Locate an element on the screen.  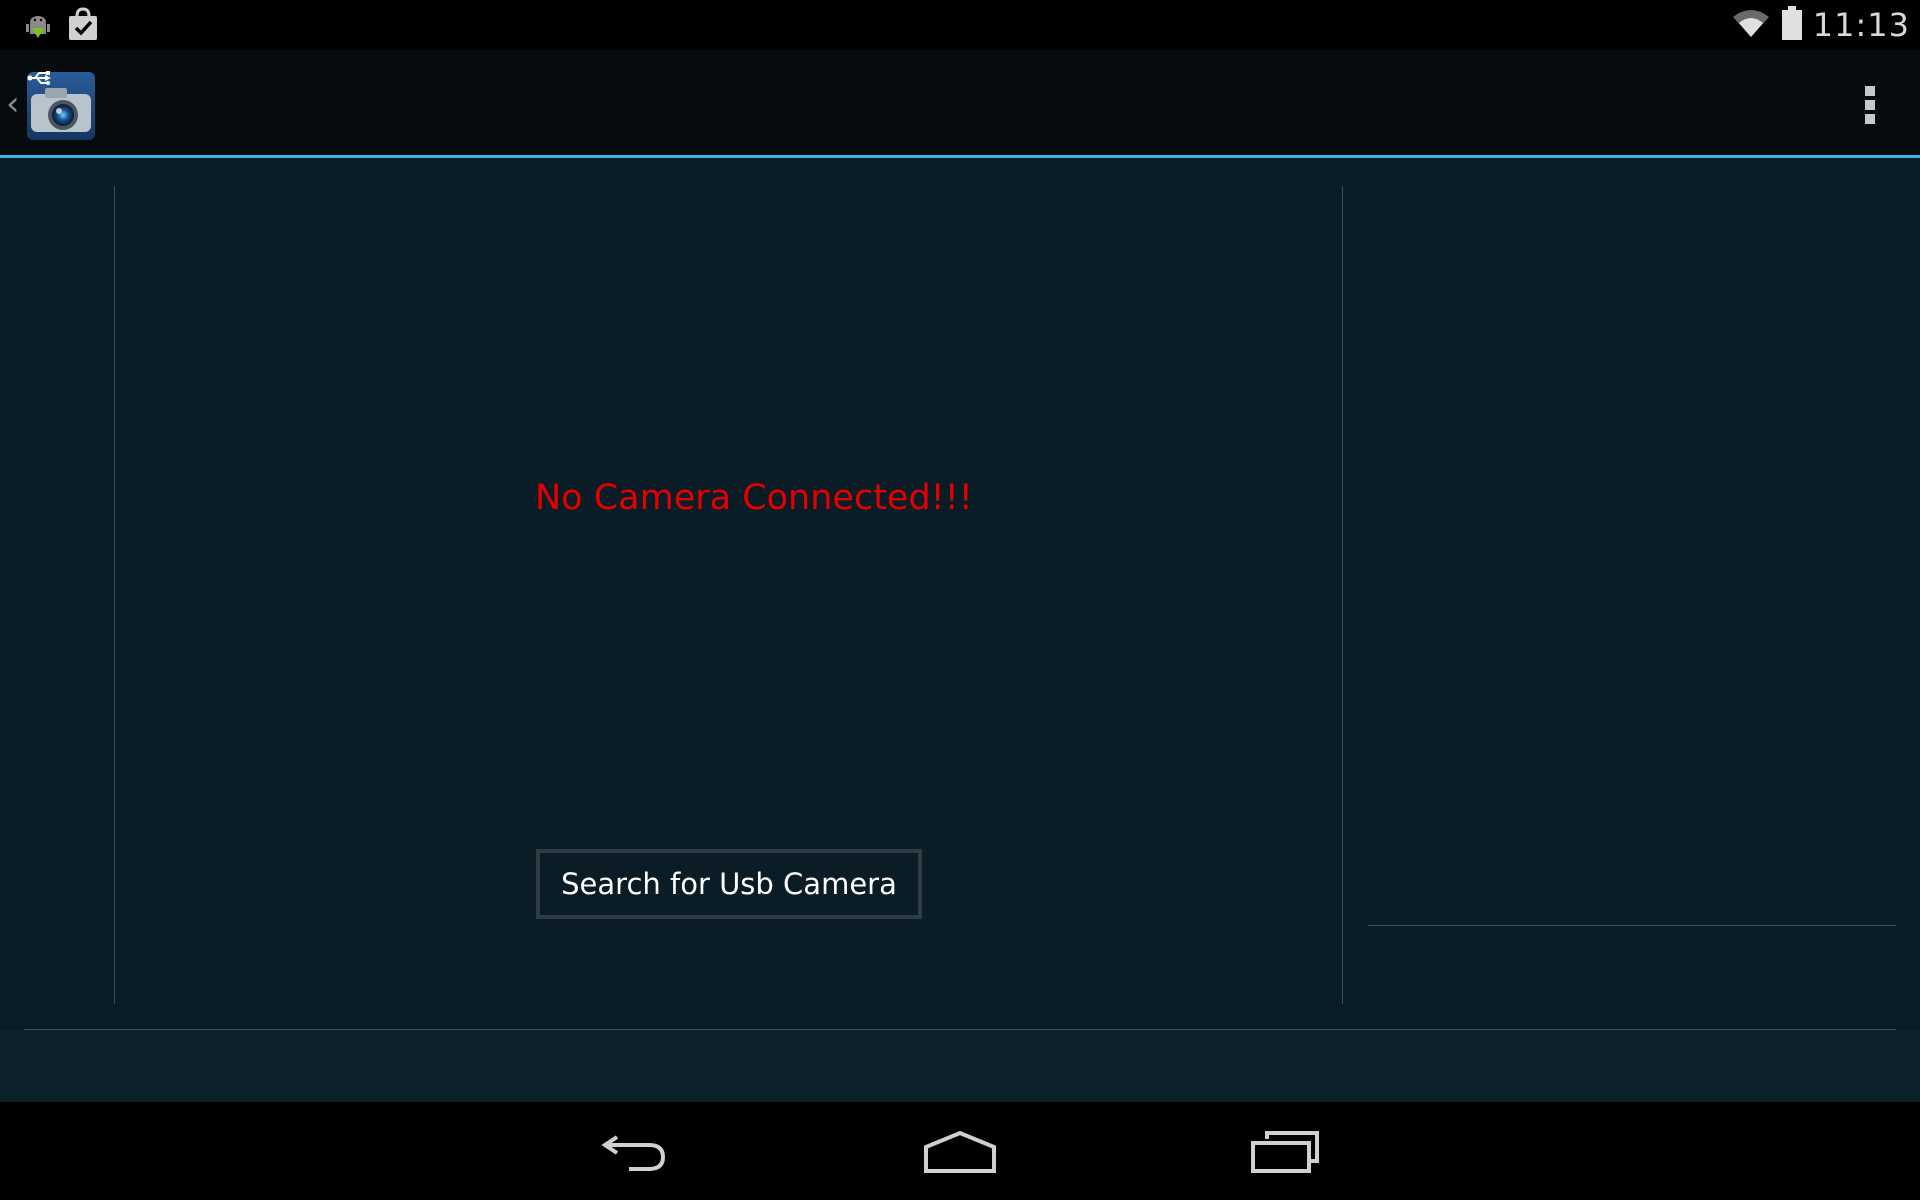
back-icon is located at coordinates (635, 1152).